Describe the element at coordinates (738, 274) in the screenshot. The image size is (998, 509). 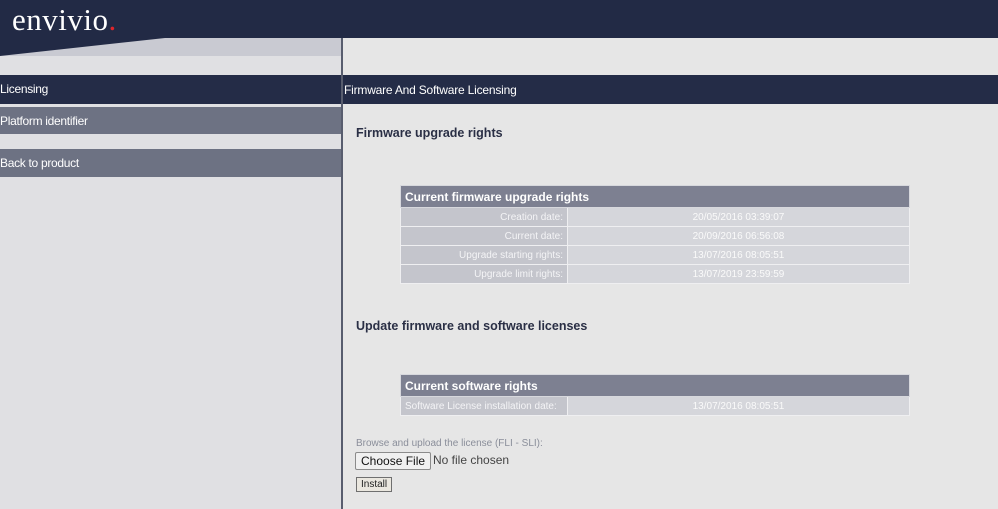
I see `row-value: 13/07/2019 23:59:59` at that location.